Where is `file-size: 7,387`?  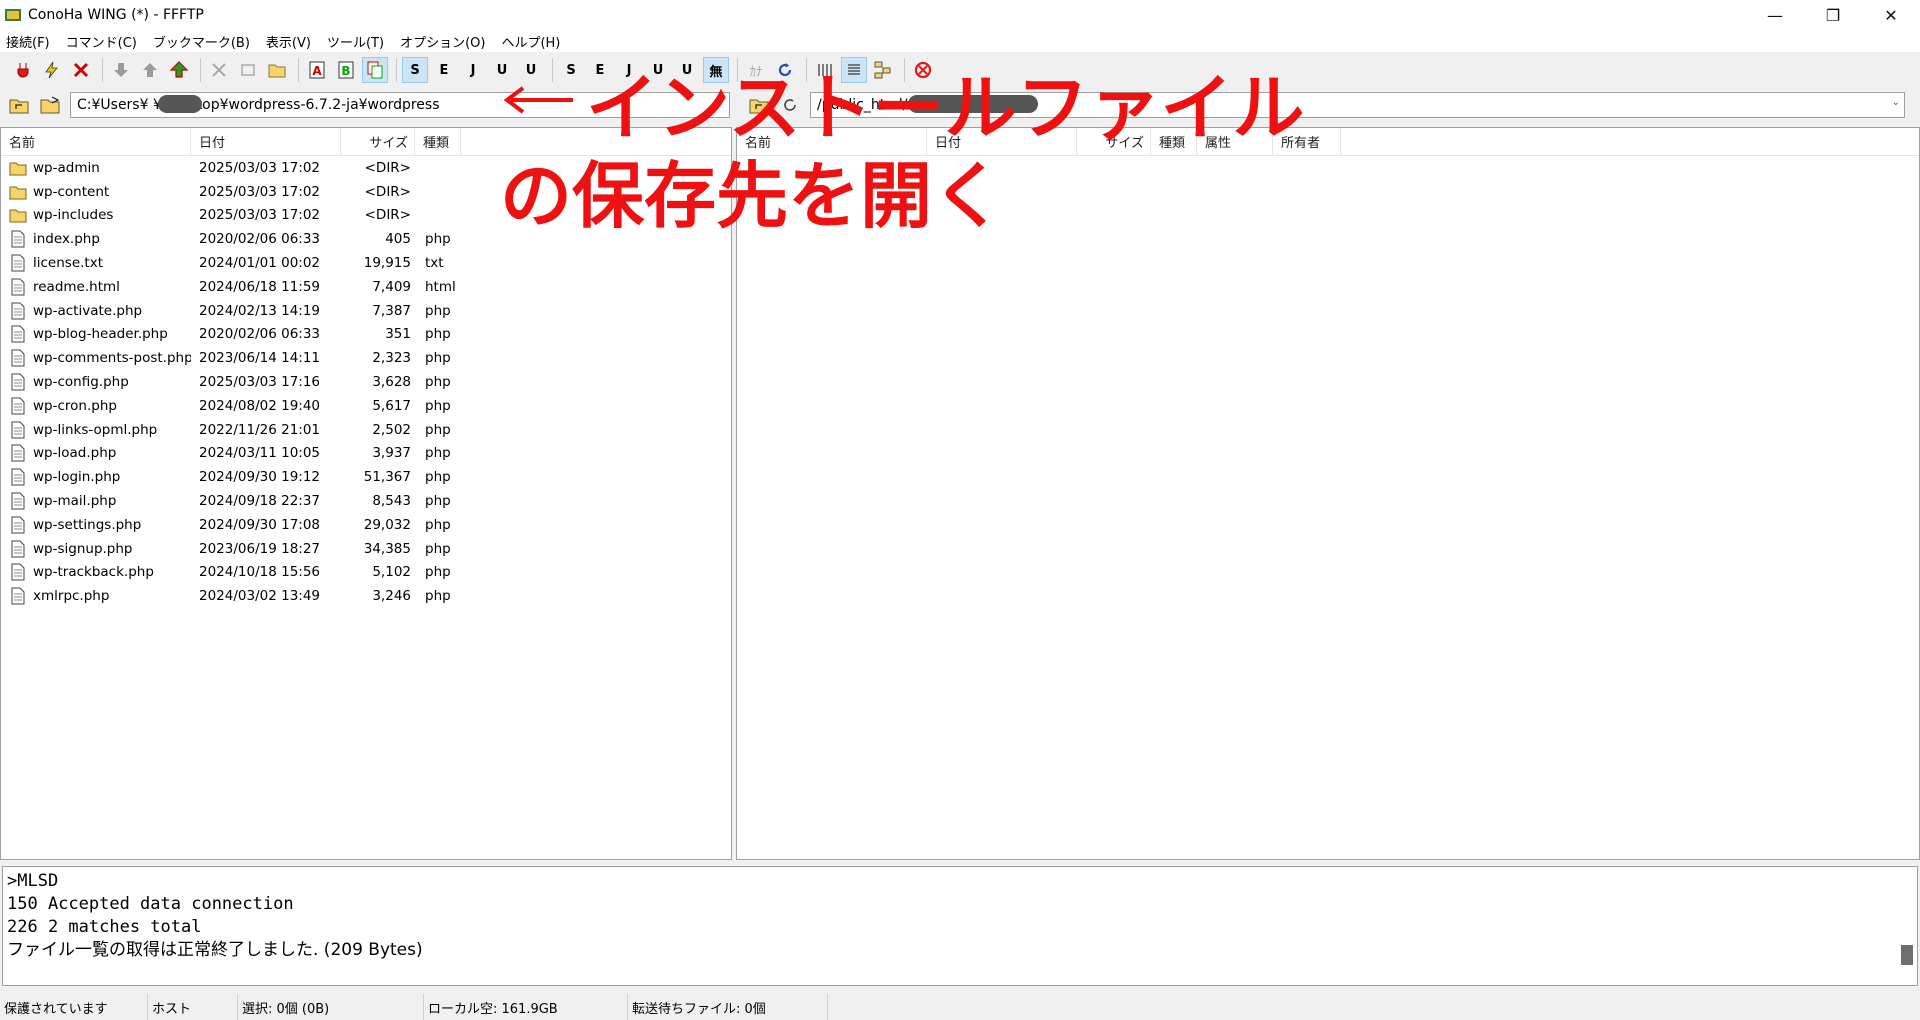 file-size: 7,387 is located at coordinates (391, 310).